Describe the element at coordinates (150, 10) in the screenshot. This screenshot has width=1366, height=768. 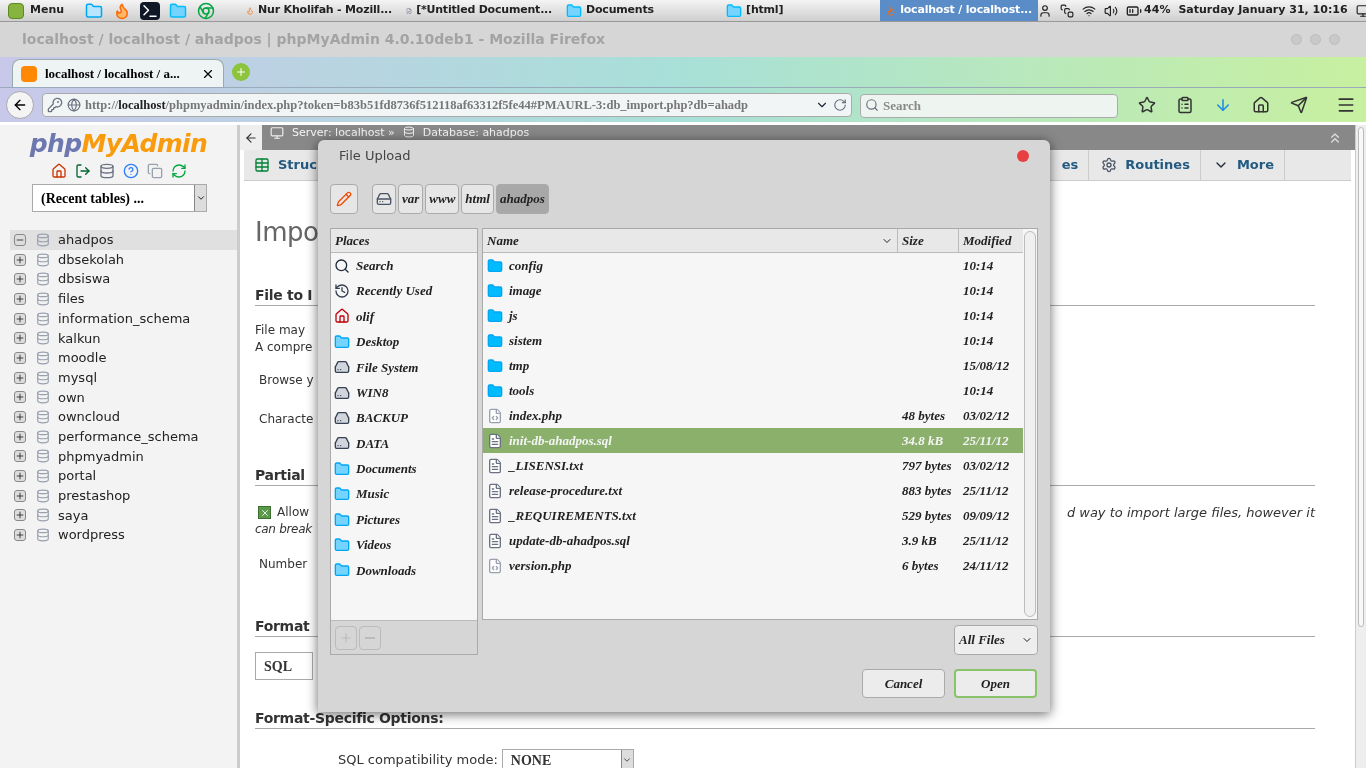
I see `terminal-icon` at that location.